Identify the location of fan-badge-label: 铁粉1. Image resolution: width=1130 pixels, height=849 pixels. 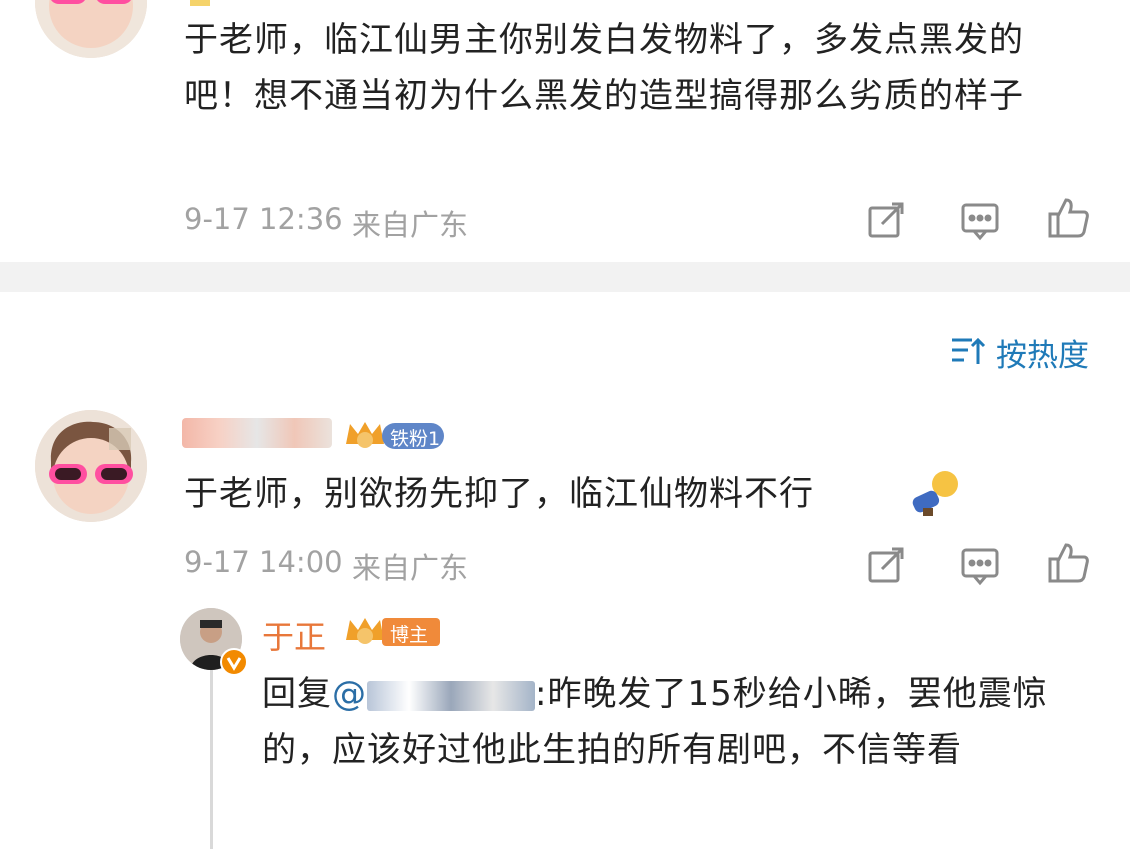
(415, 439).